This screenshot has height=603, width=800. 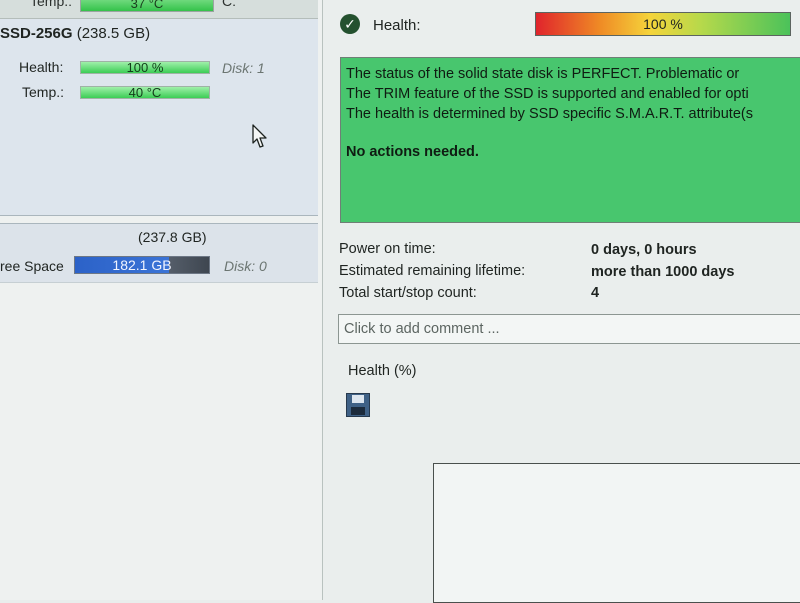 What do you see at coordinates (412, 152) in the screenshot?
I see `status-action: No actions needed.` at bounding box center [412, 152].